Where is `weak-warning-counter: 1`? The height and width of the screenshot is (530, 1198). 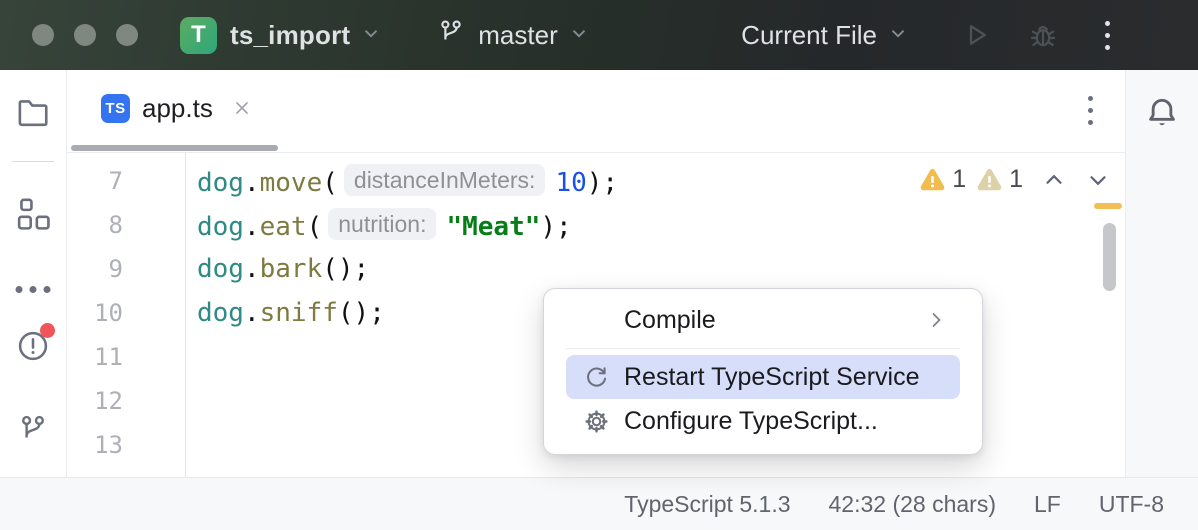
weak-warning-counter: 1 is located at coordinates (999, 179).